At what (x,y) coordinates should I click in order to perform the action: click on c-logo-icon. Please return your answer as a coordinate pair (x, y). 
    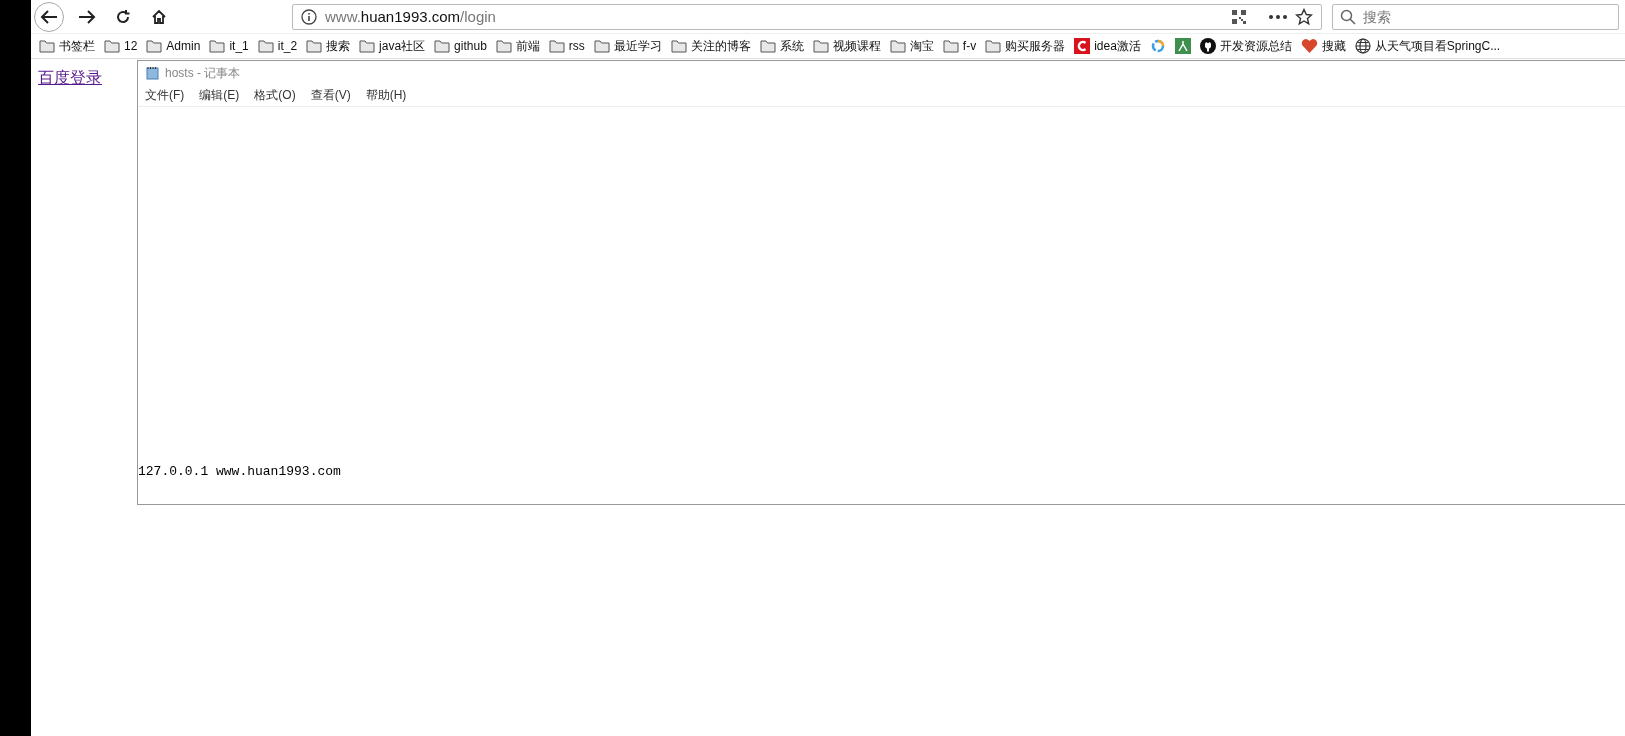
    Looking at the image, I should click on (1082, 46).